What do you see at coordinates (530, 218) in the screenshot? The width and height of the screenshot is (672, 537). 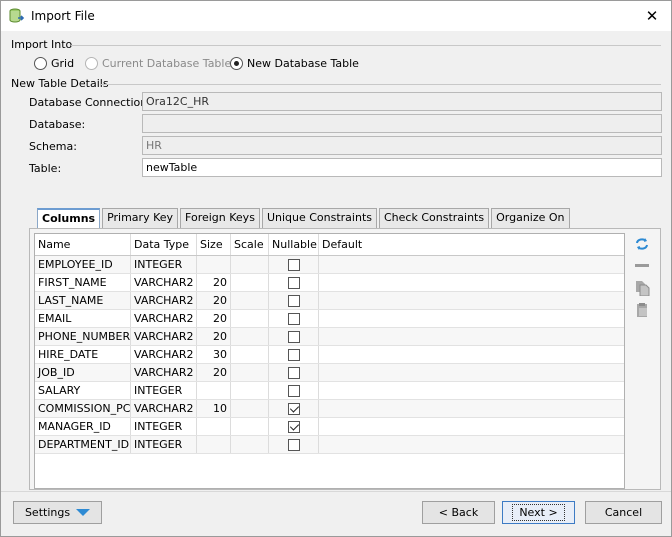 I see `tab-organize-on: Organize On` at bounding box center [530, 218].